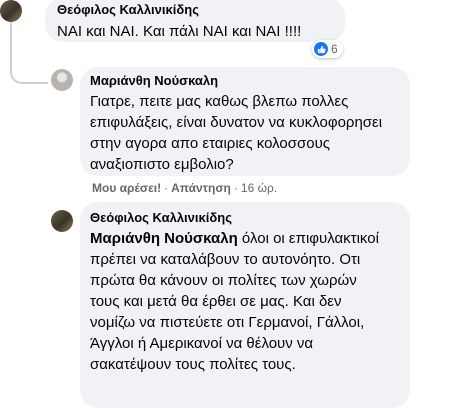  What do you see at coordinates (244, 81) in the screenshot?
I see `comment-author: Μαριάνθη Νούσκαλη` at bounding box center [244, 81].